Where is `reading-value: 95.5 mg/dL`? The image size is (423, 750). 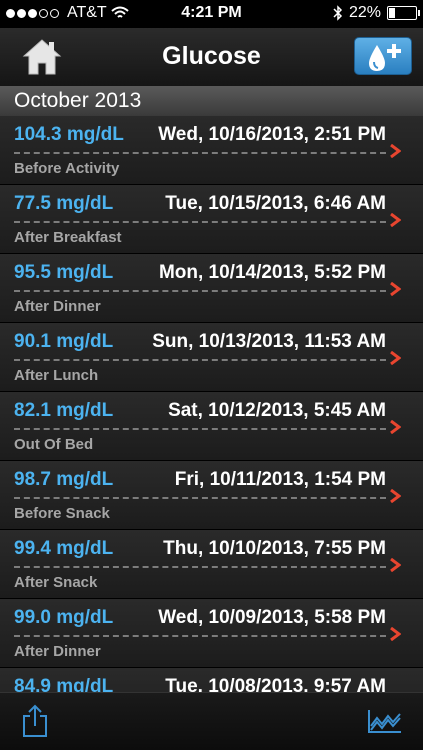 reading-value: 95.5 mg/dL is located at coordinates (64, 272).